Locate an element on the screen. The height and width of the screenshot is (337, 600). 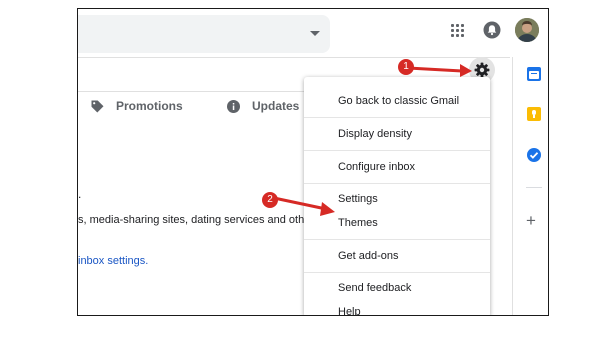
annotation-marker-1: 1 is located at coordinates (406, 67).